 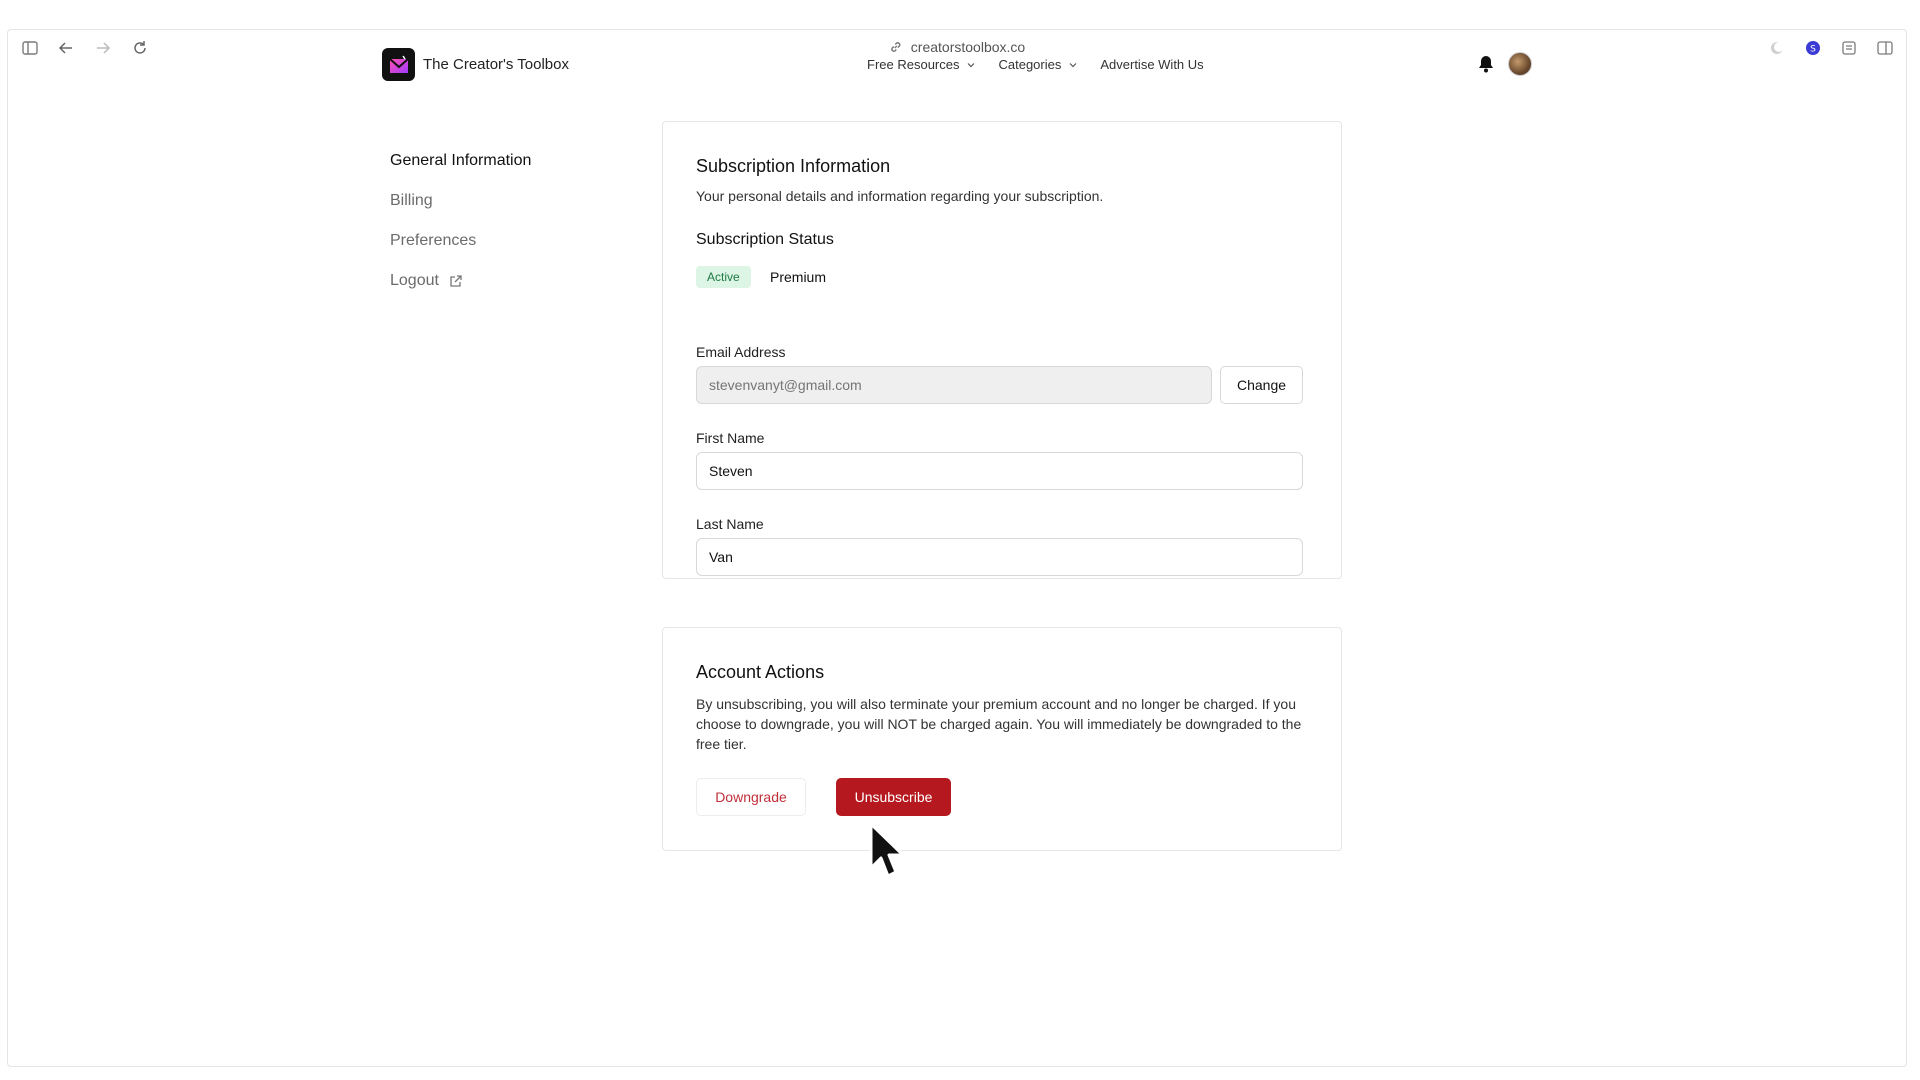 What do you see at coordinates (1030, 64) in the screenshot?
I see `menu-categories-label: Categories` at bounding box center [1030, 64].